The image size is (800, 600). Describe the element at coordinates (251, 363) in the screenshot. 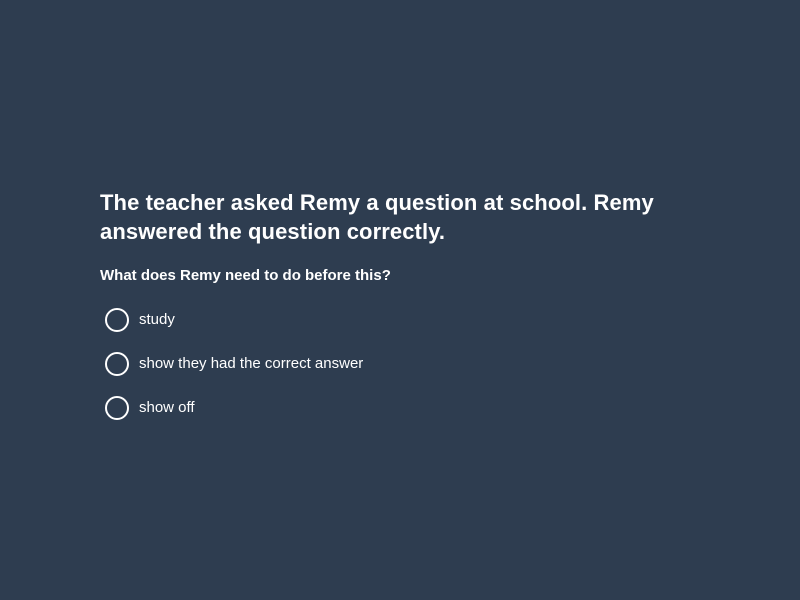

I see `answer-option-label: show they had the correct answer` at that location.